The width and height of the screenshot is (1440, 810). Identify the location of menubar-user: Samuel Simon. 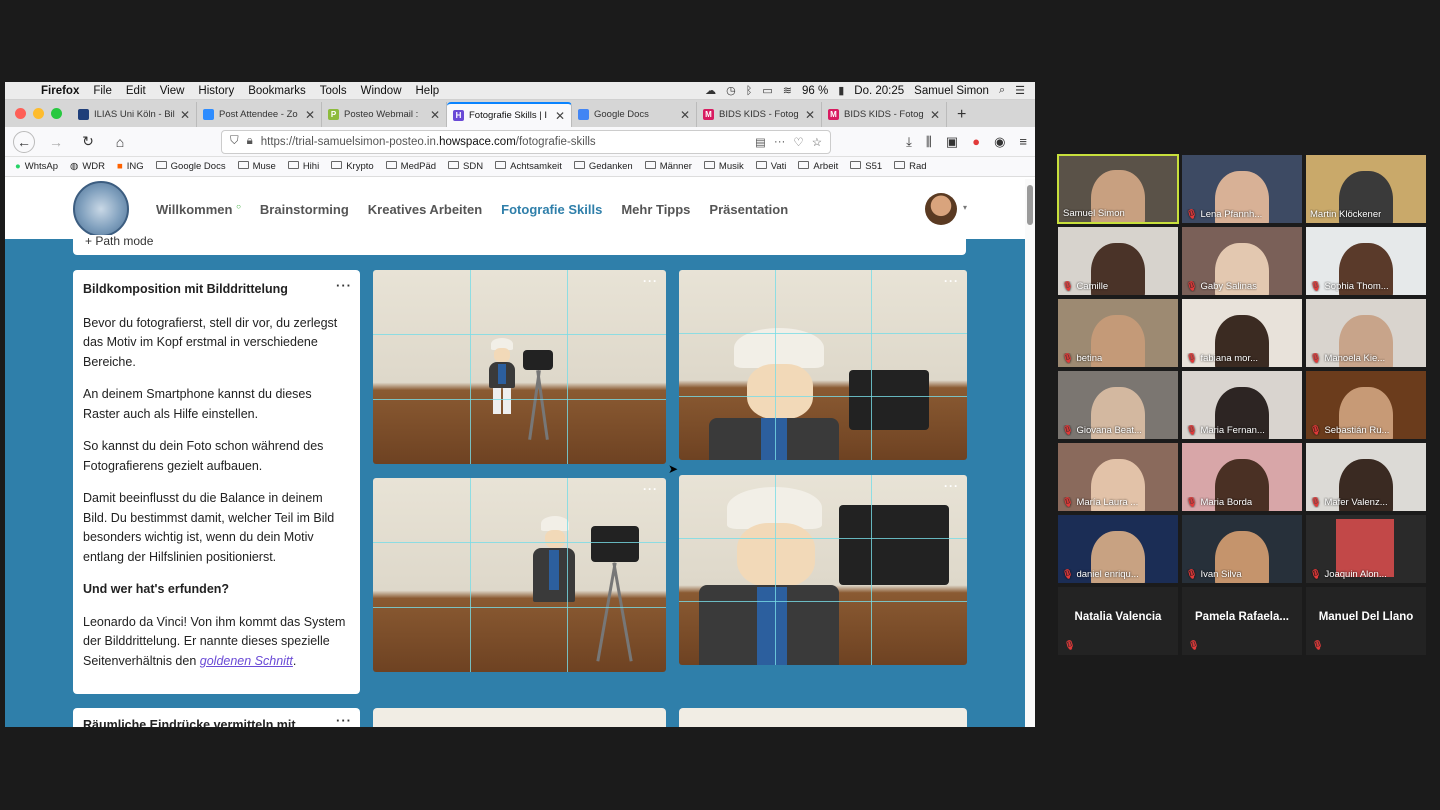
(951, 91).